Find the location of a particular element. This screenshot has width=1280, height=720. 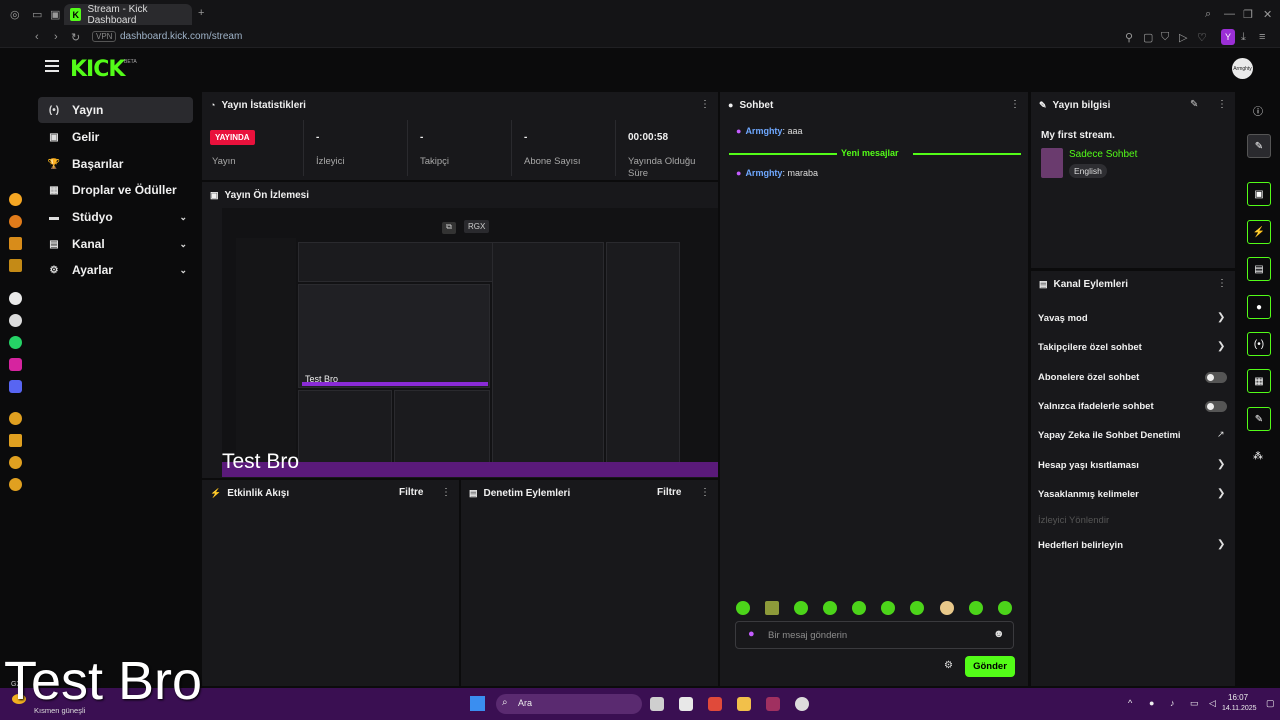

heart-icon: ♡ is located at coordinates (1202, 37).